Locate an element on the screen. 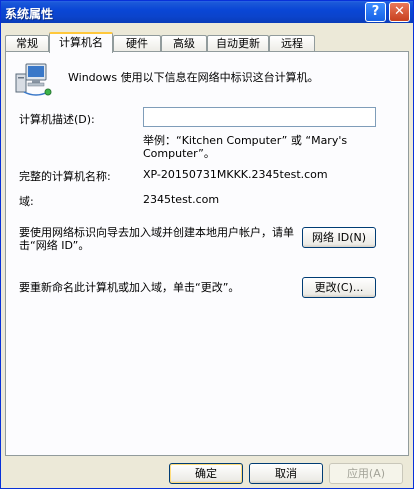  title-bar: 系统属性 ? ✕ is located at coordinates (207, 12).